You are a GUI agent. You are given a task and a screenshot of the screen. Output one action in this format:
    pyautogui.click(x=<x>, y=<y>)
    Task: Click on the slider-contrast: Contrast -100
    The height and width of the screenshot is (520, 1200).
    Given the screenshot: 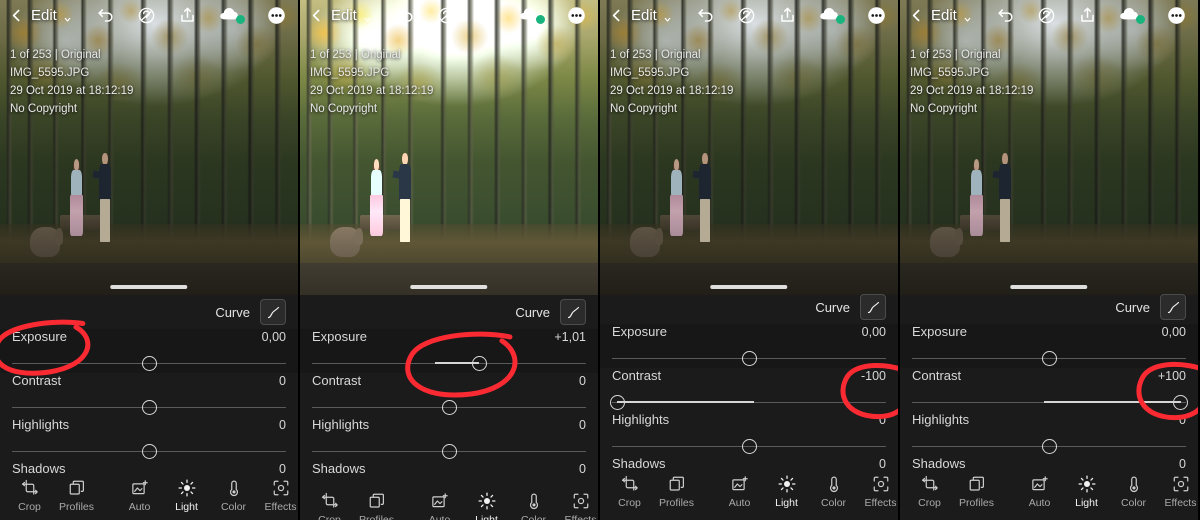 What is the action you would take?
    pyautogui.click(x=749, y=390)
    